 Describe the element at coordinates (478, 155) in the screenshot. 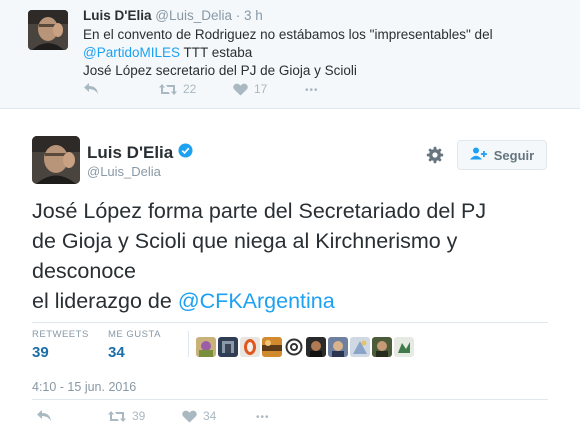

I see `follow-icon` at that location.